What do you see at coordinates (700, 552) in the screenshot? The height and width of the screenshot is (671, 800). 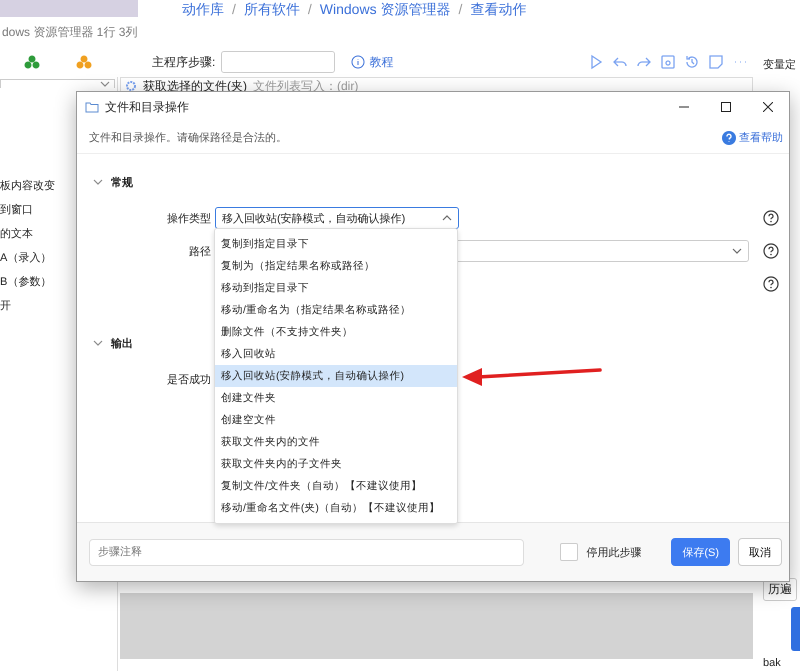 I see `save-button: 保存(S)` at bounding box center [700, 552].